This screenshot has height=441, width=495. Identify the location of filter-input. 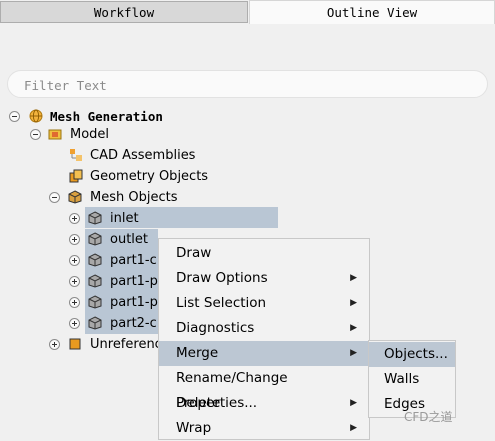
(244, 85).